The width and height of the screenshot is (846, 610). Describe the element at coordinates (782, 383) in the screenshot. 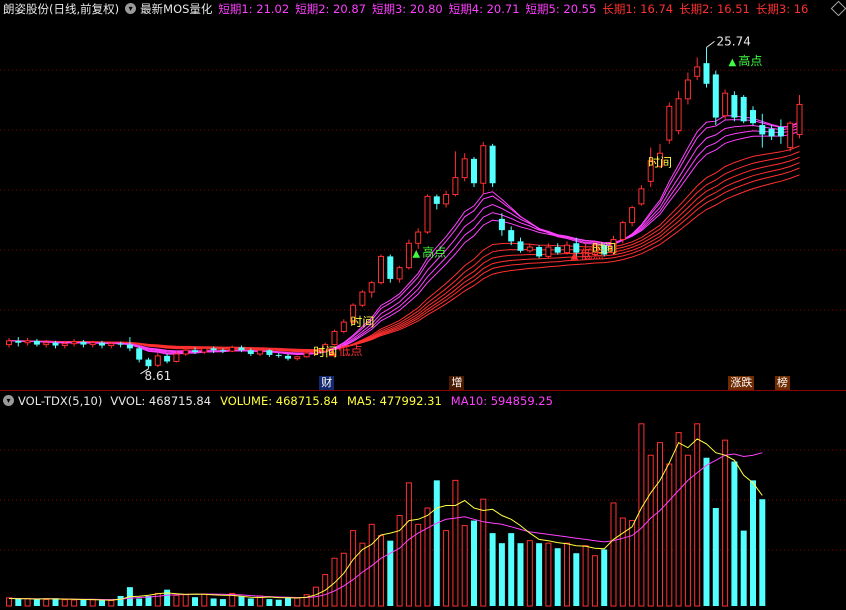

I see `event-tag: 榜` at that location.